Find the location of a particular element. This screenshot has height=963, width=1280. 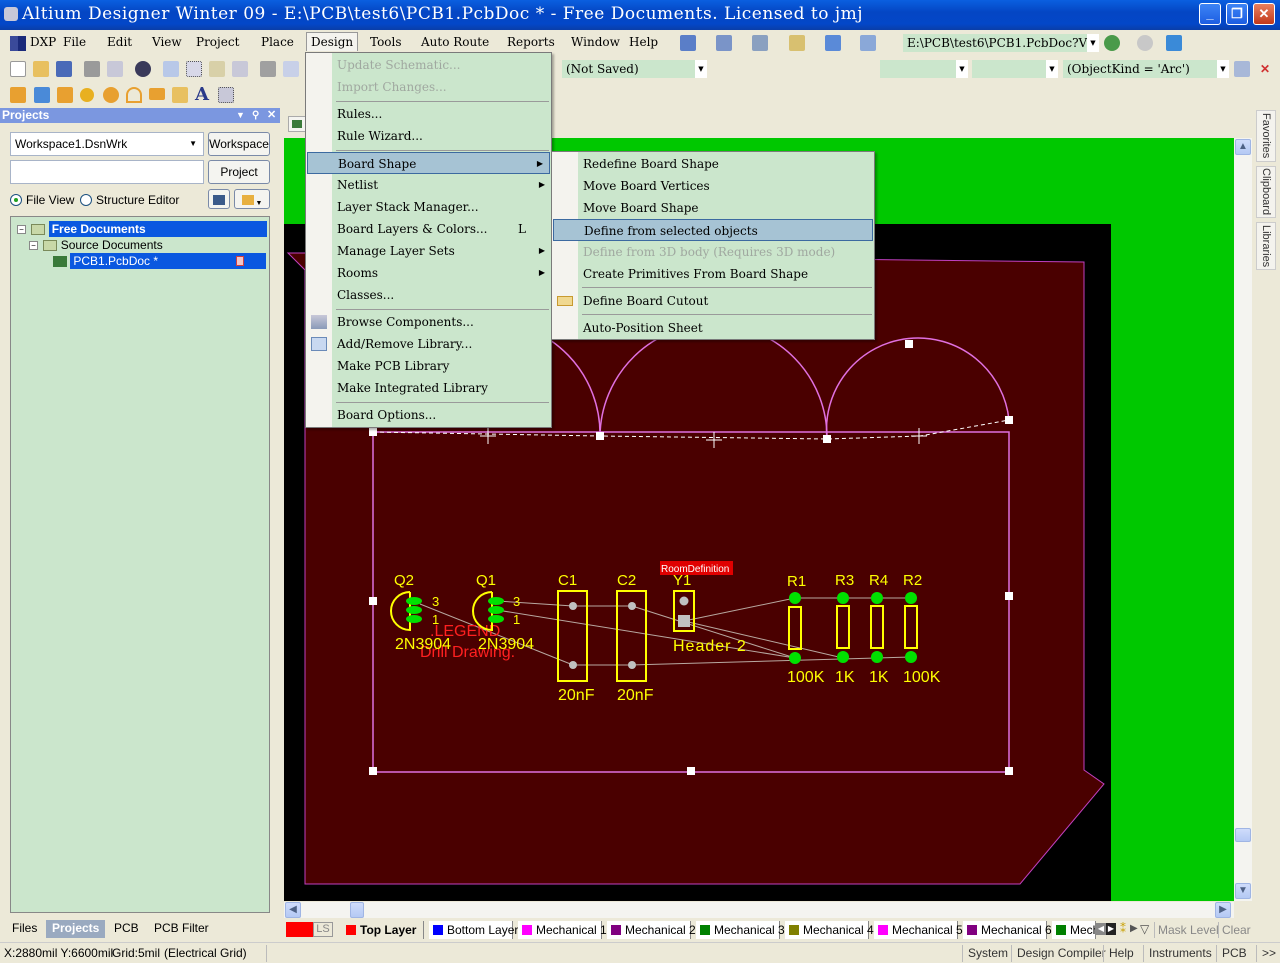

back-icon is located at coordinates (1112, 43).